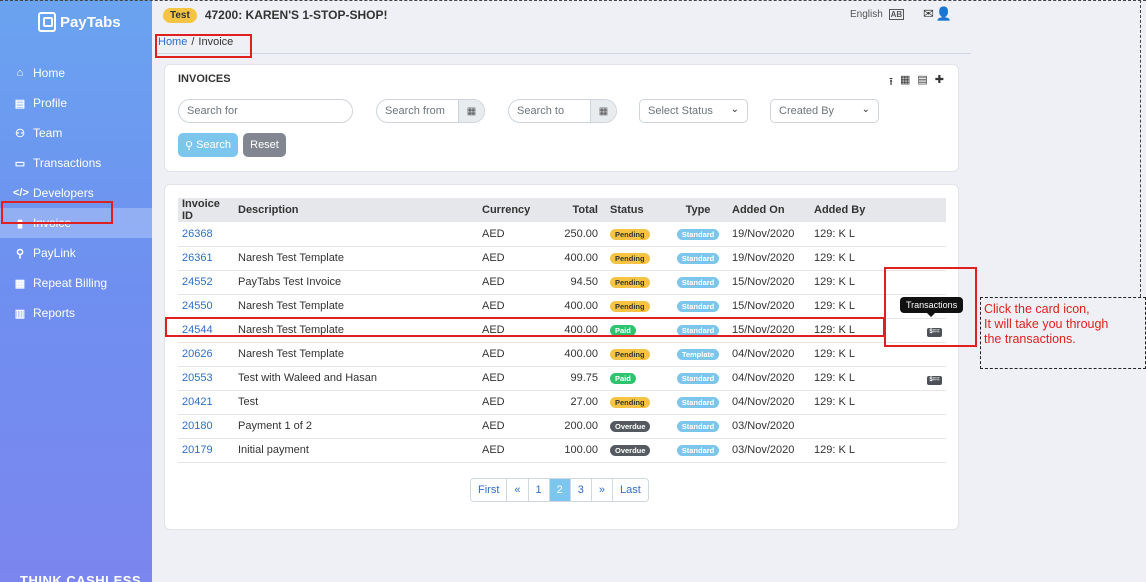  I want to click on status-select: Select Status ⌄, so click(693, 111).